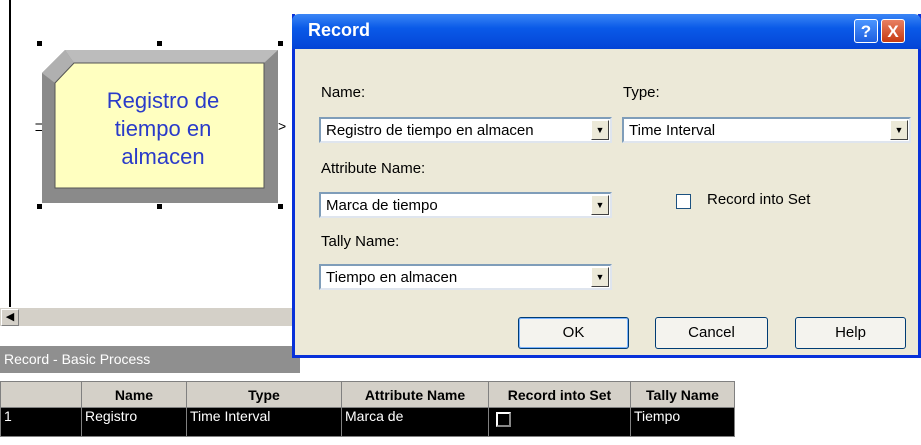  I want to click on cell-tally: Tiempo, so click(682, 422).